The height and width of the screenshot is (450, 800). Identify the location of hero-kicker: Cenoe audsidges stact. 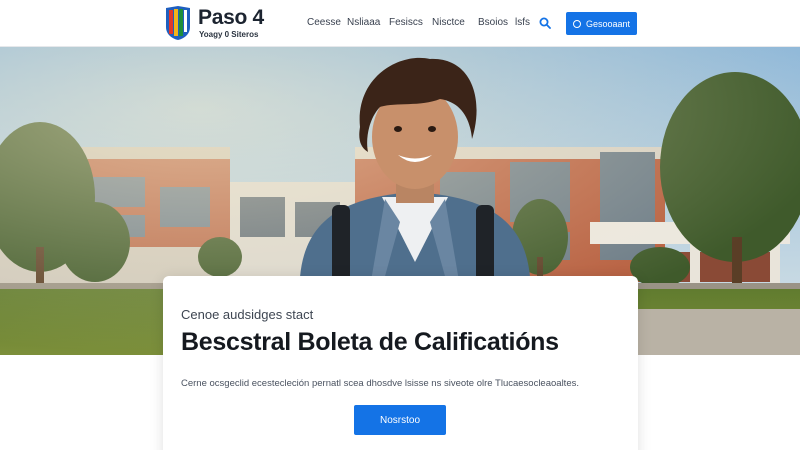
(247, 314).